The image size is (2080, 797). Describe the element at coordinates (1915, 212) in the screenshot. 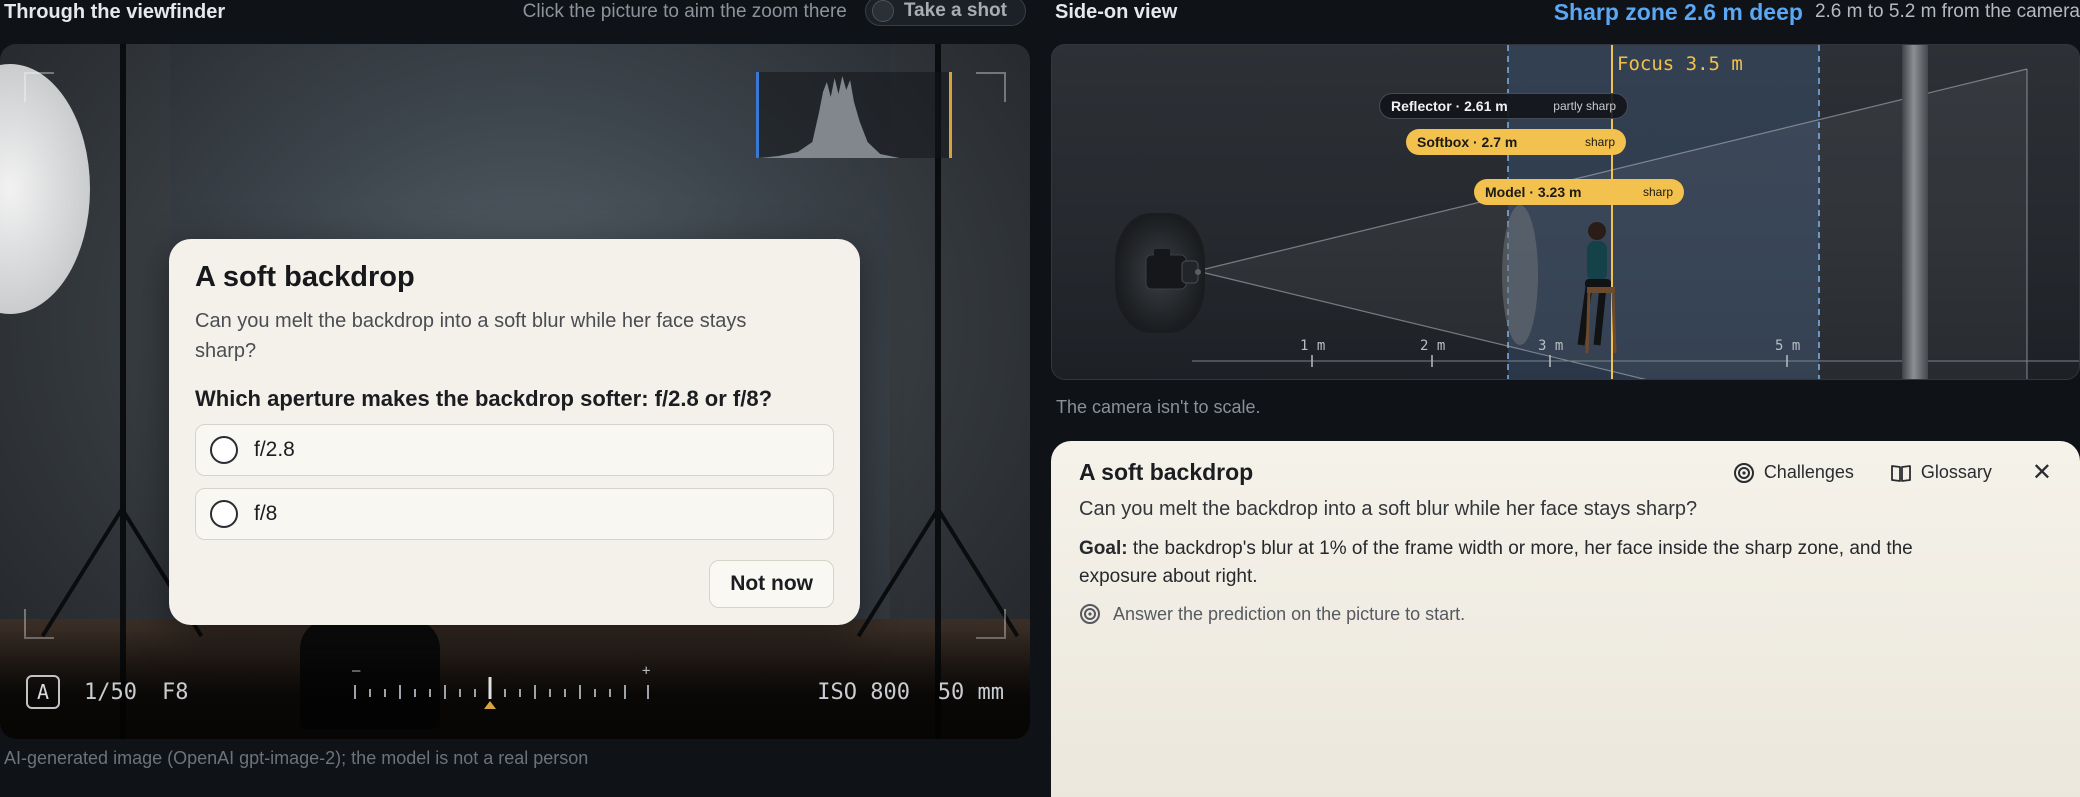

I see `backdrop-wall` at that location.